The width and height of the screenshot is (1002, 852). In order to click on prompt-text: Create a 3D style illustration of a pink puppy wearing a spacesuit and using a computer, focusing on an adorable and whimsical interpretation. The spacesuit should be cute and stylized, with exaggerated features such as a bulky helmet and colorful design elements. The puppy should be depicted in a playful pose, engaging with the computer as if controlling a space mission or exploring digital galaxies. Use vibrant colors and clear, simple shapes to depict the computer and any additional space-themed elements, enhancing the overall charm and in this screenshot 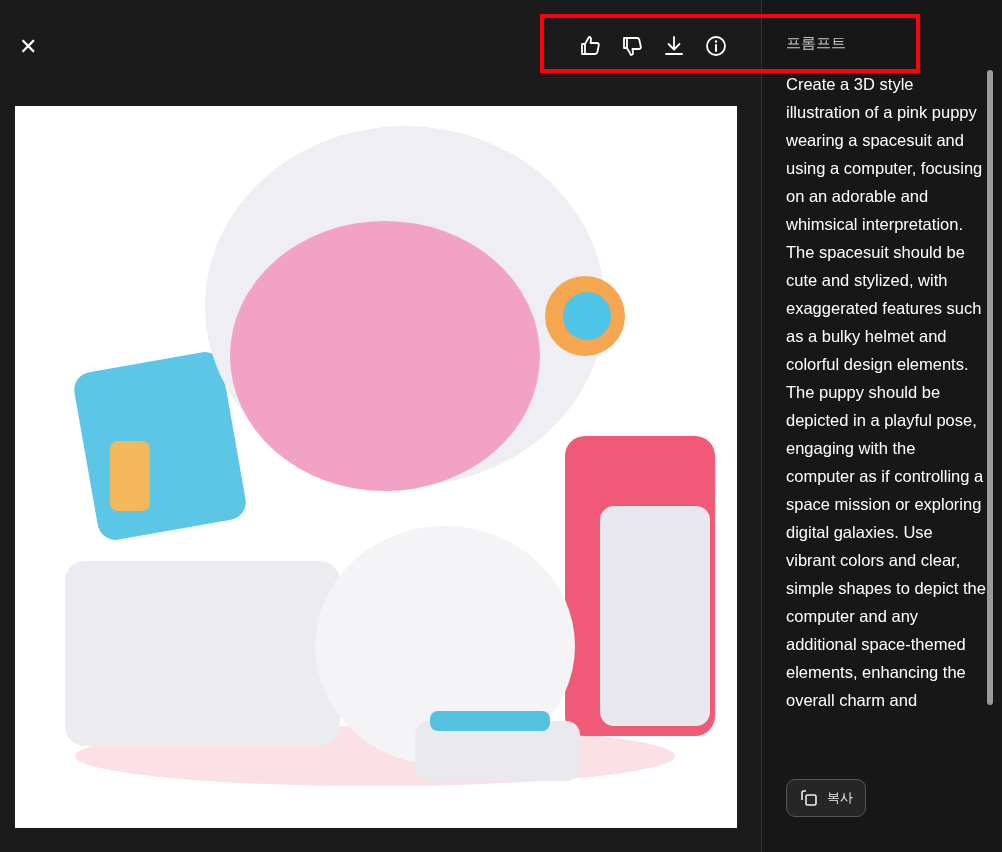, I will do `click(886, 392)`.